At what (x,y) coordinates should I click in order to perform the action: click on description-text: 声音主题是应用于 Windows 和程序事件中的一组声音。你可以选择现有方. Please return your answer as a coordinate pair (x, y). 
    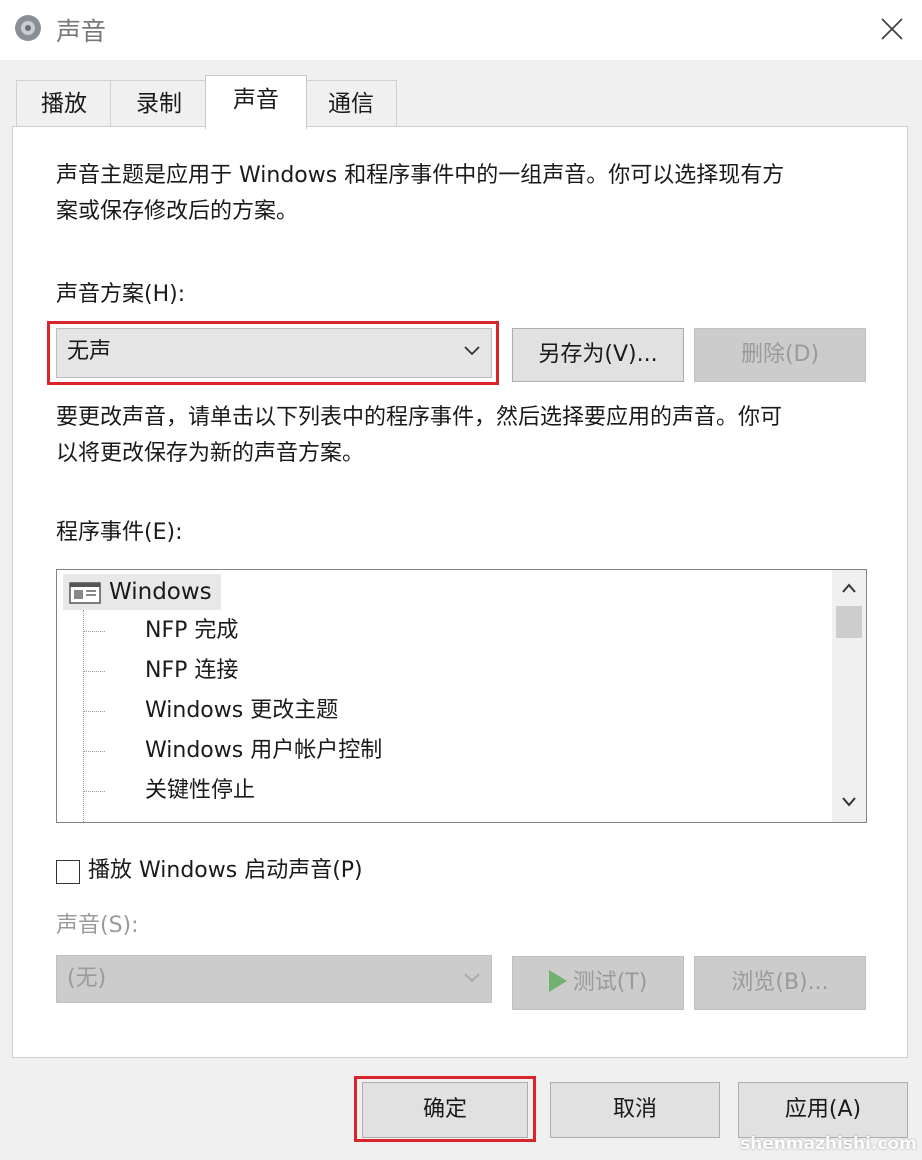
    Looking at the image, I should click on (420, 175).